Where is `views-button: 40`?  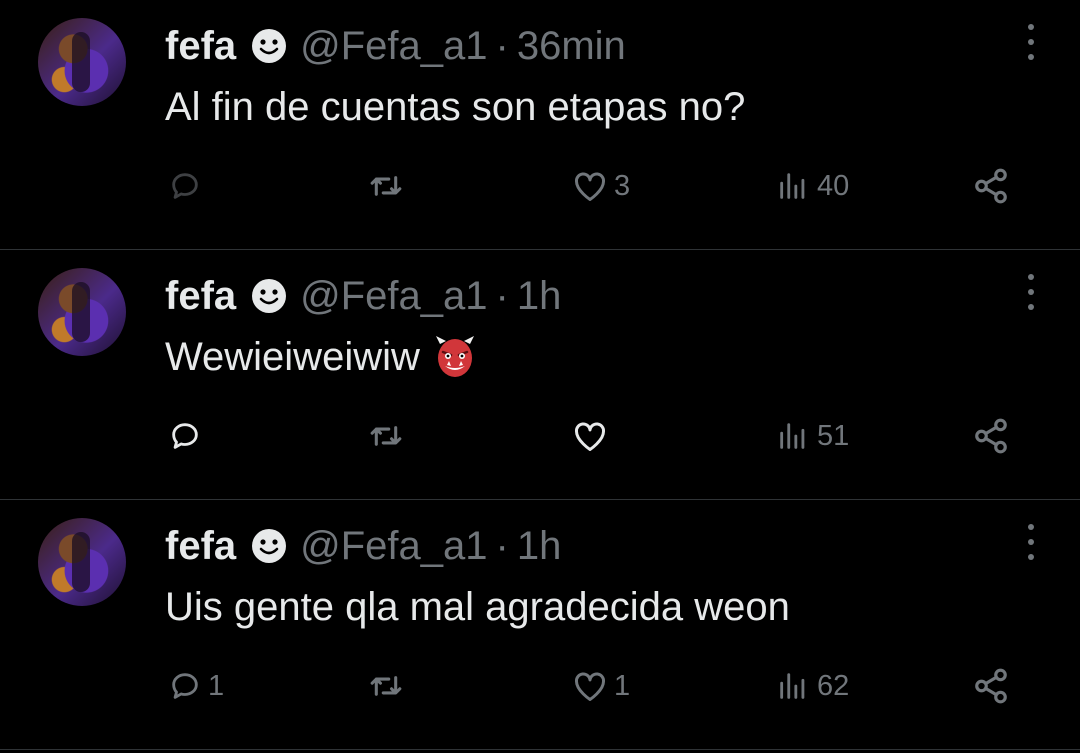
views-button: 40 is located at coordinates (812, 186).